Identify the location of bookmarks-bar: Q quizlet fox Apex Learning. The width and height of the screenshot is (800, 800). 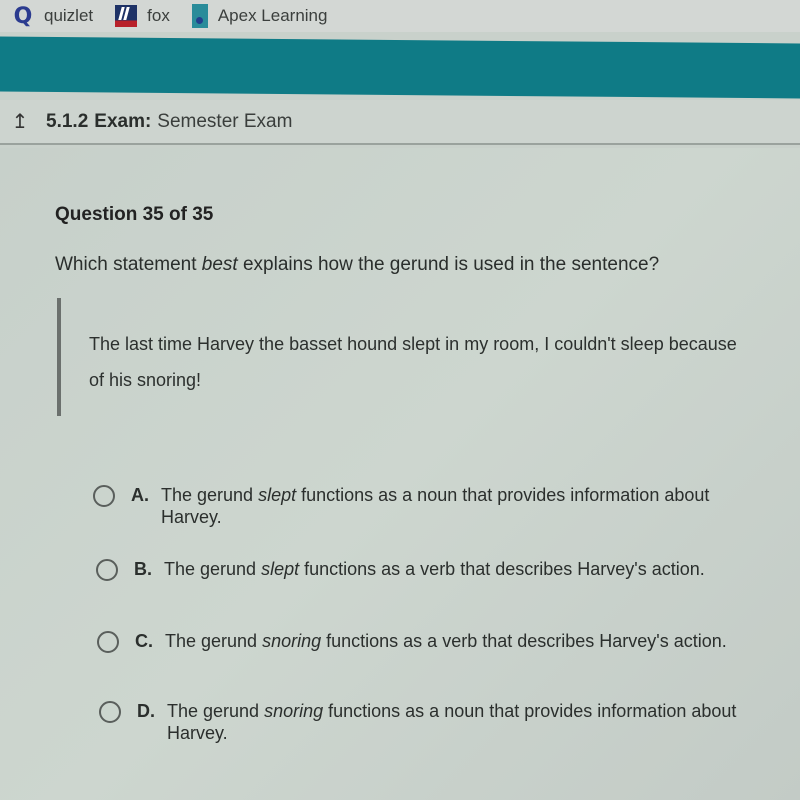
(400, 16).